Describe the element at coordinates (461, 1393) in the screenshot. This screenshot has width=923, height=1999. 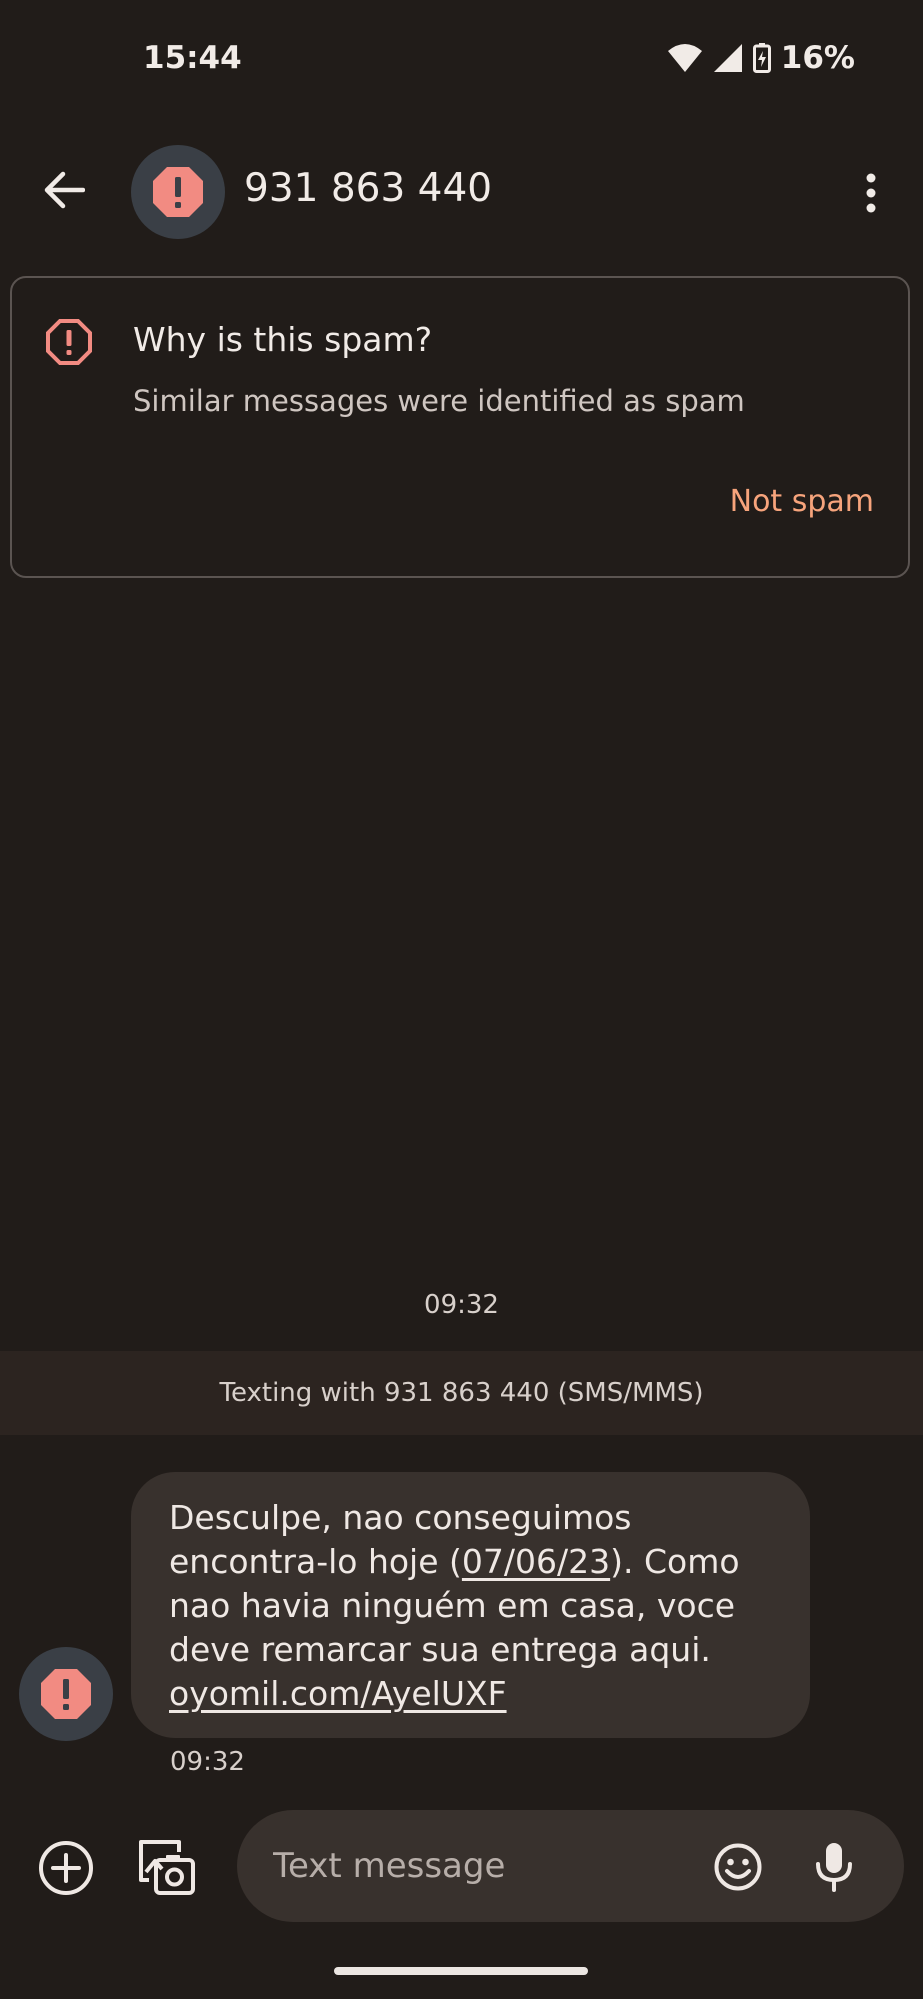
I see `sms-mms-banner: Texting with 931 863 440 (SMS/MMS)` at that location.